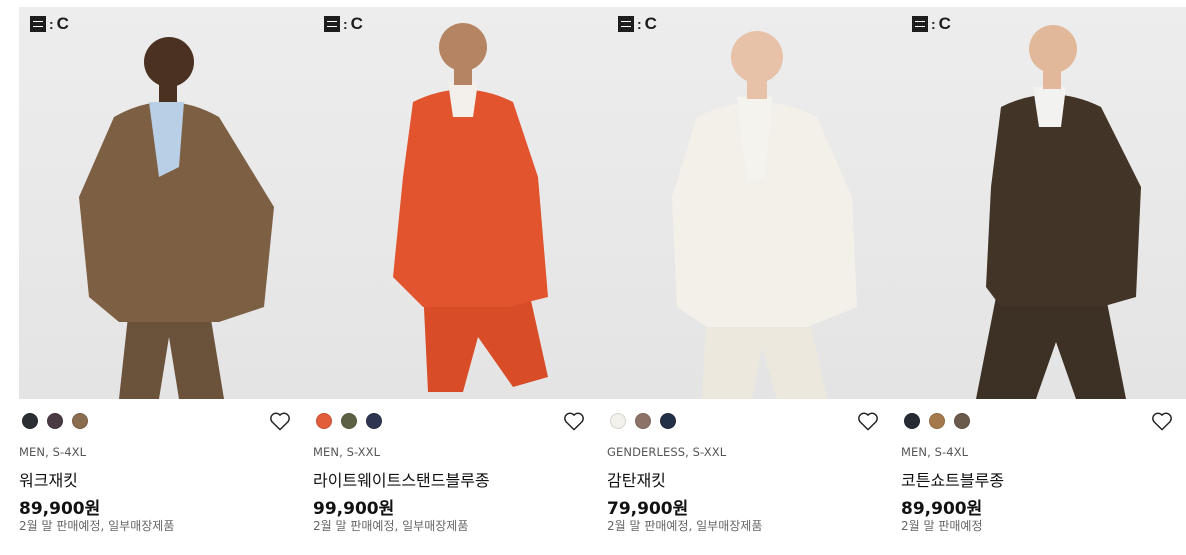 Image resolution: width=1186 pixels, height=555 pixels. Describe the element at coordinates (952, 479) in the screenshot. I see `product-name: 코튼쇼트블루종` at that location.